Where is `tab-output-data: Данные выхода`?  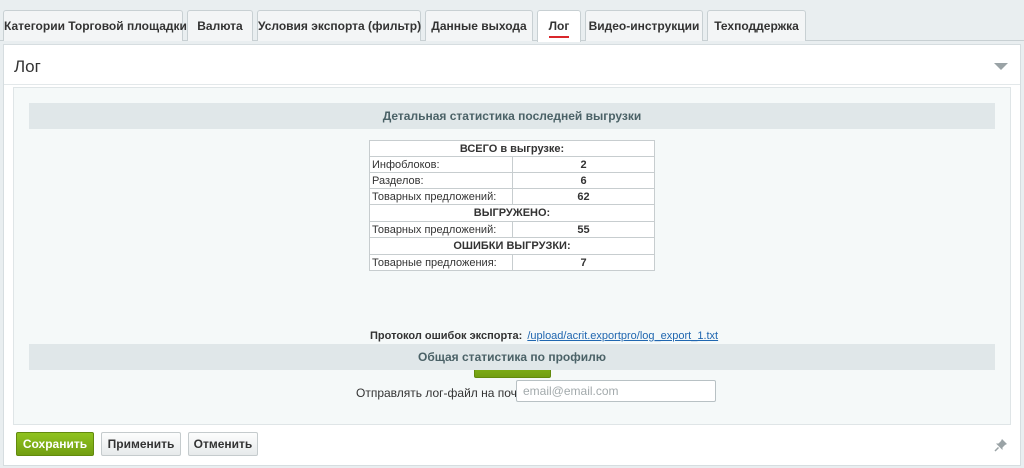
tab-output-data: Данные выхода is located at coordinates (479, 25).